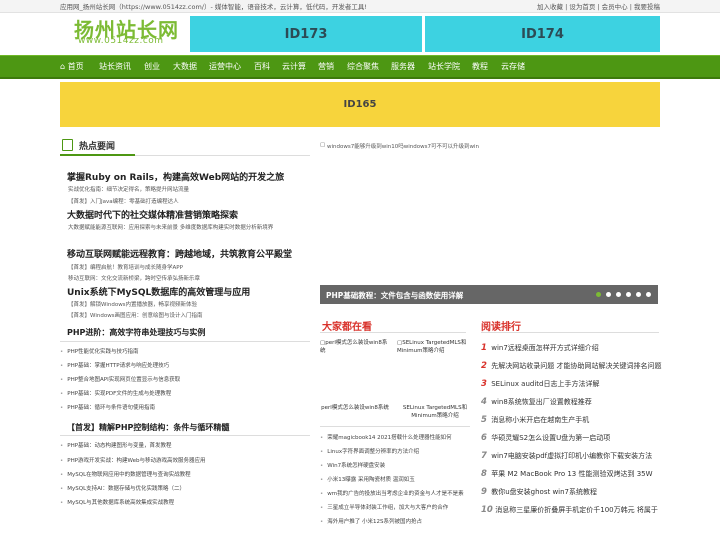 This screenshot has width=720, height=540. What do you see at coordinates (489, 223) in the screenshot?
I see `slideshow: ▢ windows7能够升级到win10吗windows7可不可以升级到win` at bounding box center [489, 223].